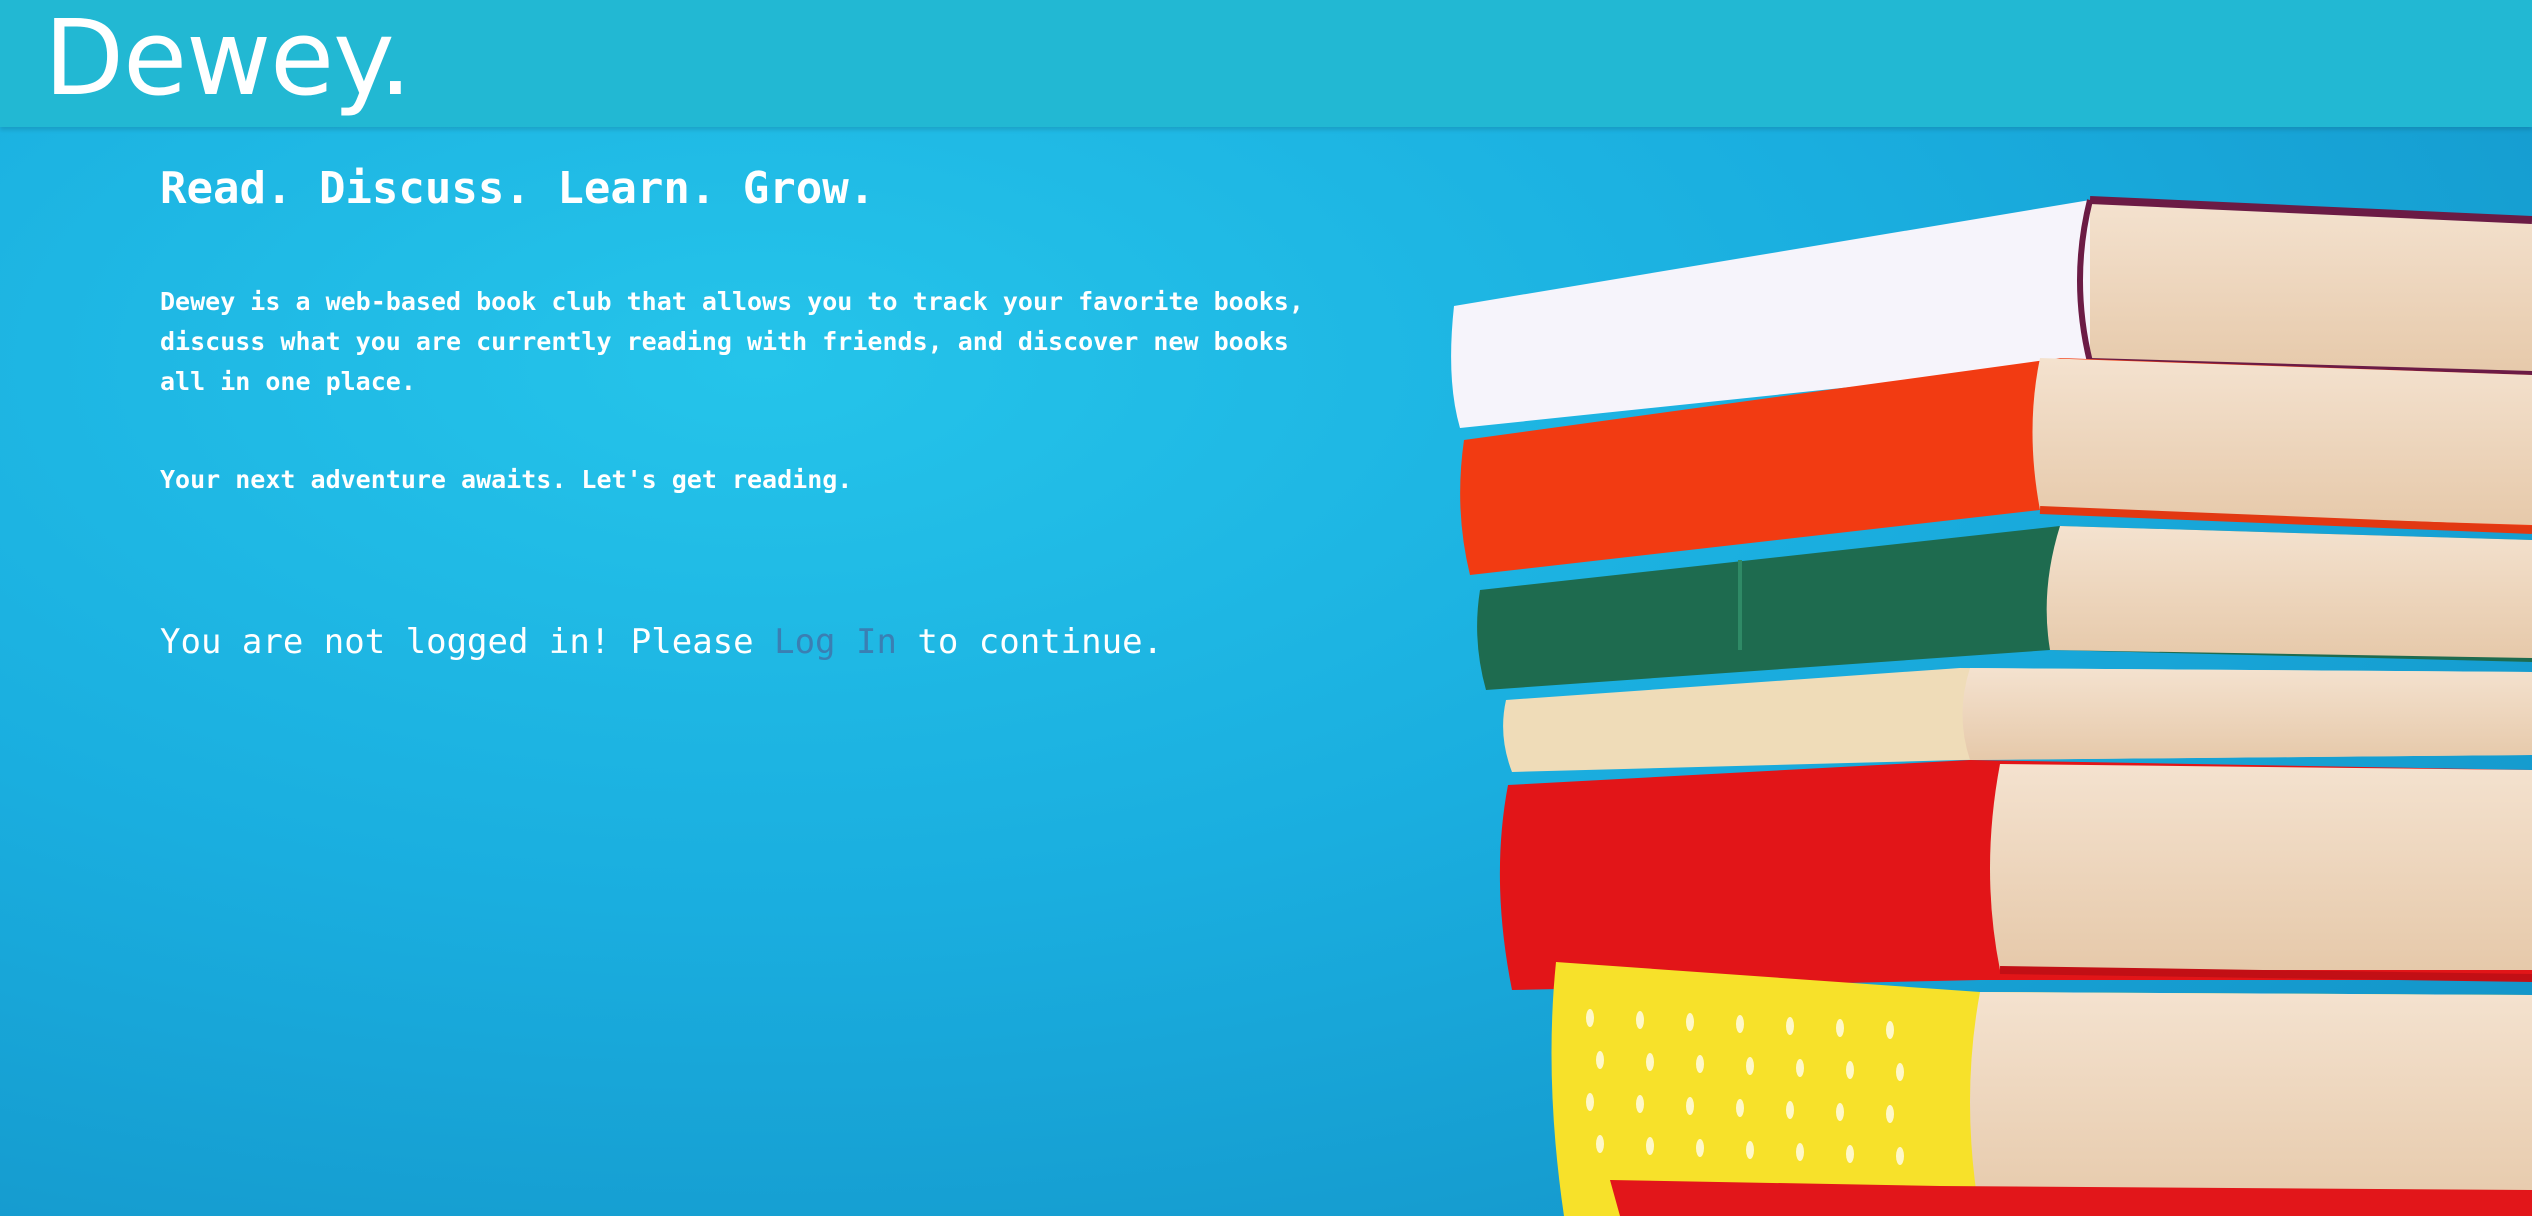  Describe the element at coordinates (2017, 720) in the screenshot. I see `book-cream` at that location.